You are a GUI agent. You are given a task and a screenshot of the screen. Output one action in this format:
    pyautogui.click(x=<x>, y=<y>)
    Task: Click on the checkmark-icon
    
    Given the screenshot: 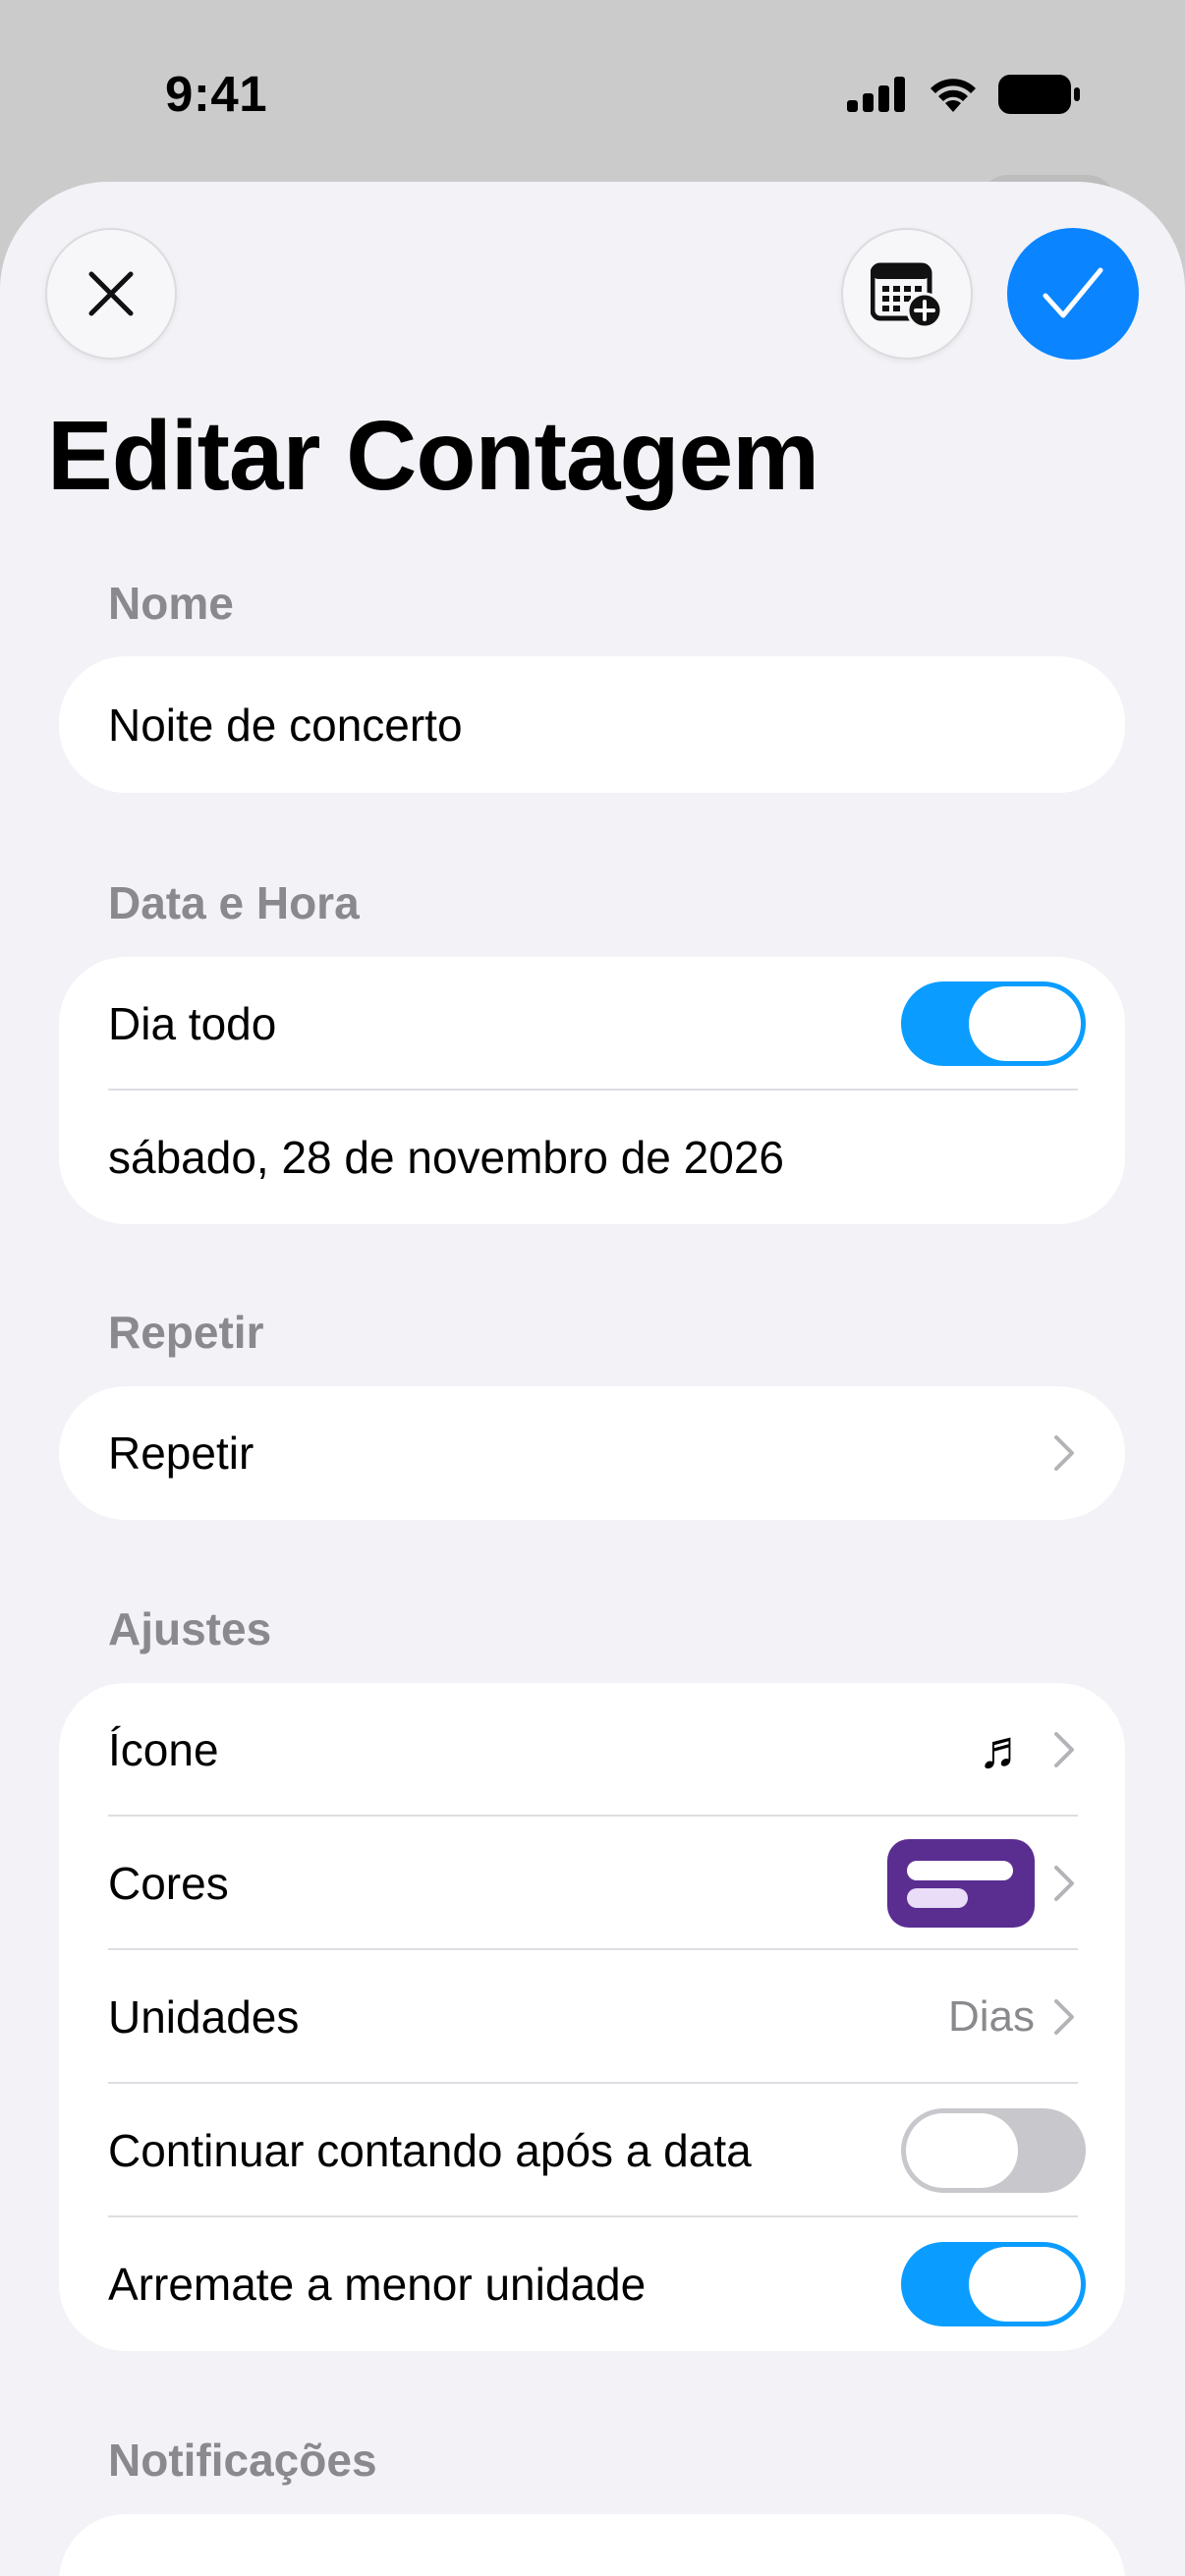 What is the action you would take?
    pyautogui.click(x=1073, y=292)
    